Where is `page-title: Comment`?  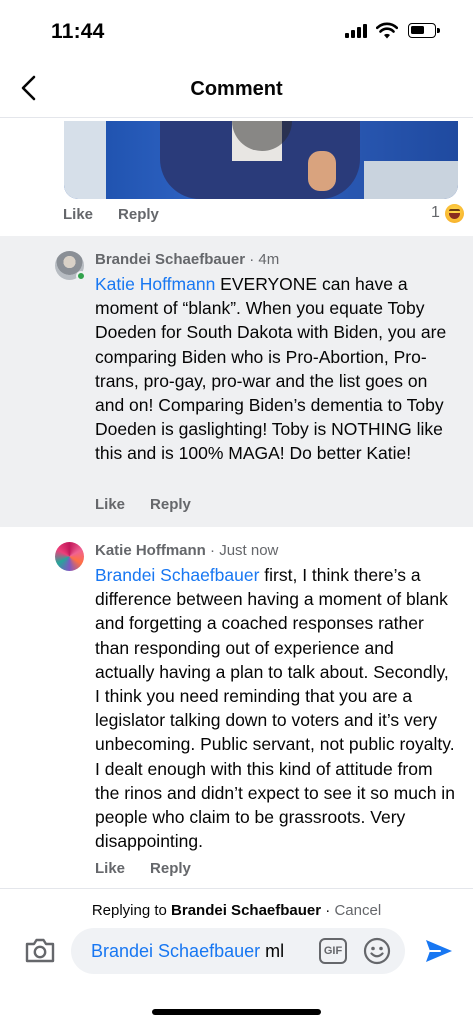 page-title: Comment is located at coordinates (236, 89).